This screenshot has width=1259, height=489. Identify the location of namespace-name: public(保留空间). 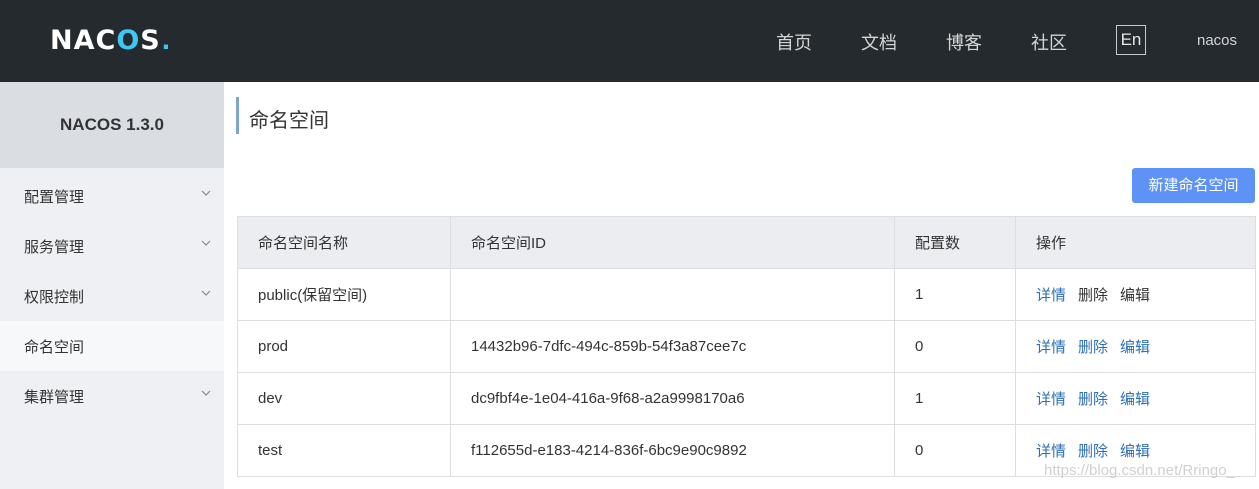
(344, 294).